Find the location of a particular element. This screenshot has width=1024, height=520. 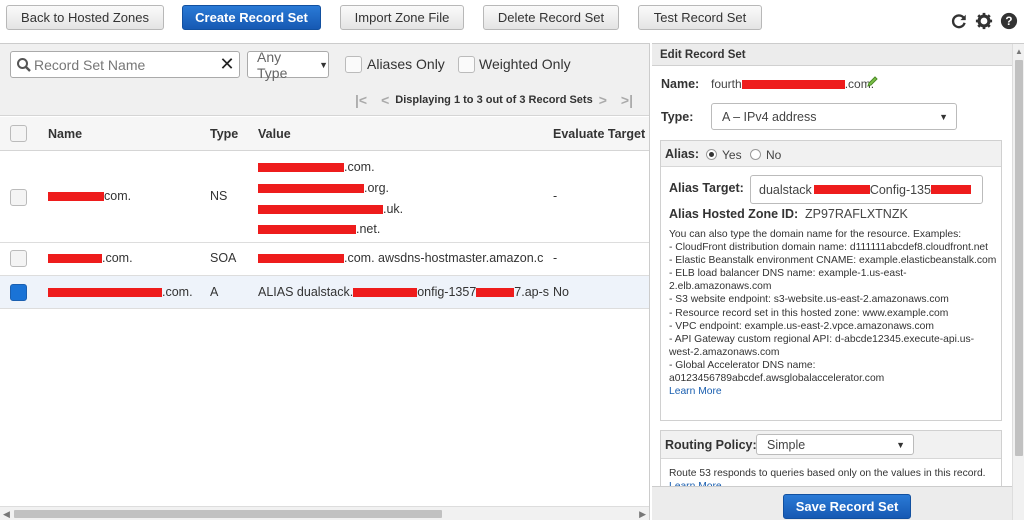

record-value: .com. is located at coordinates (316, 167).